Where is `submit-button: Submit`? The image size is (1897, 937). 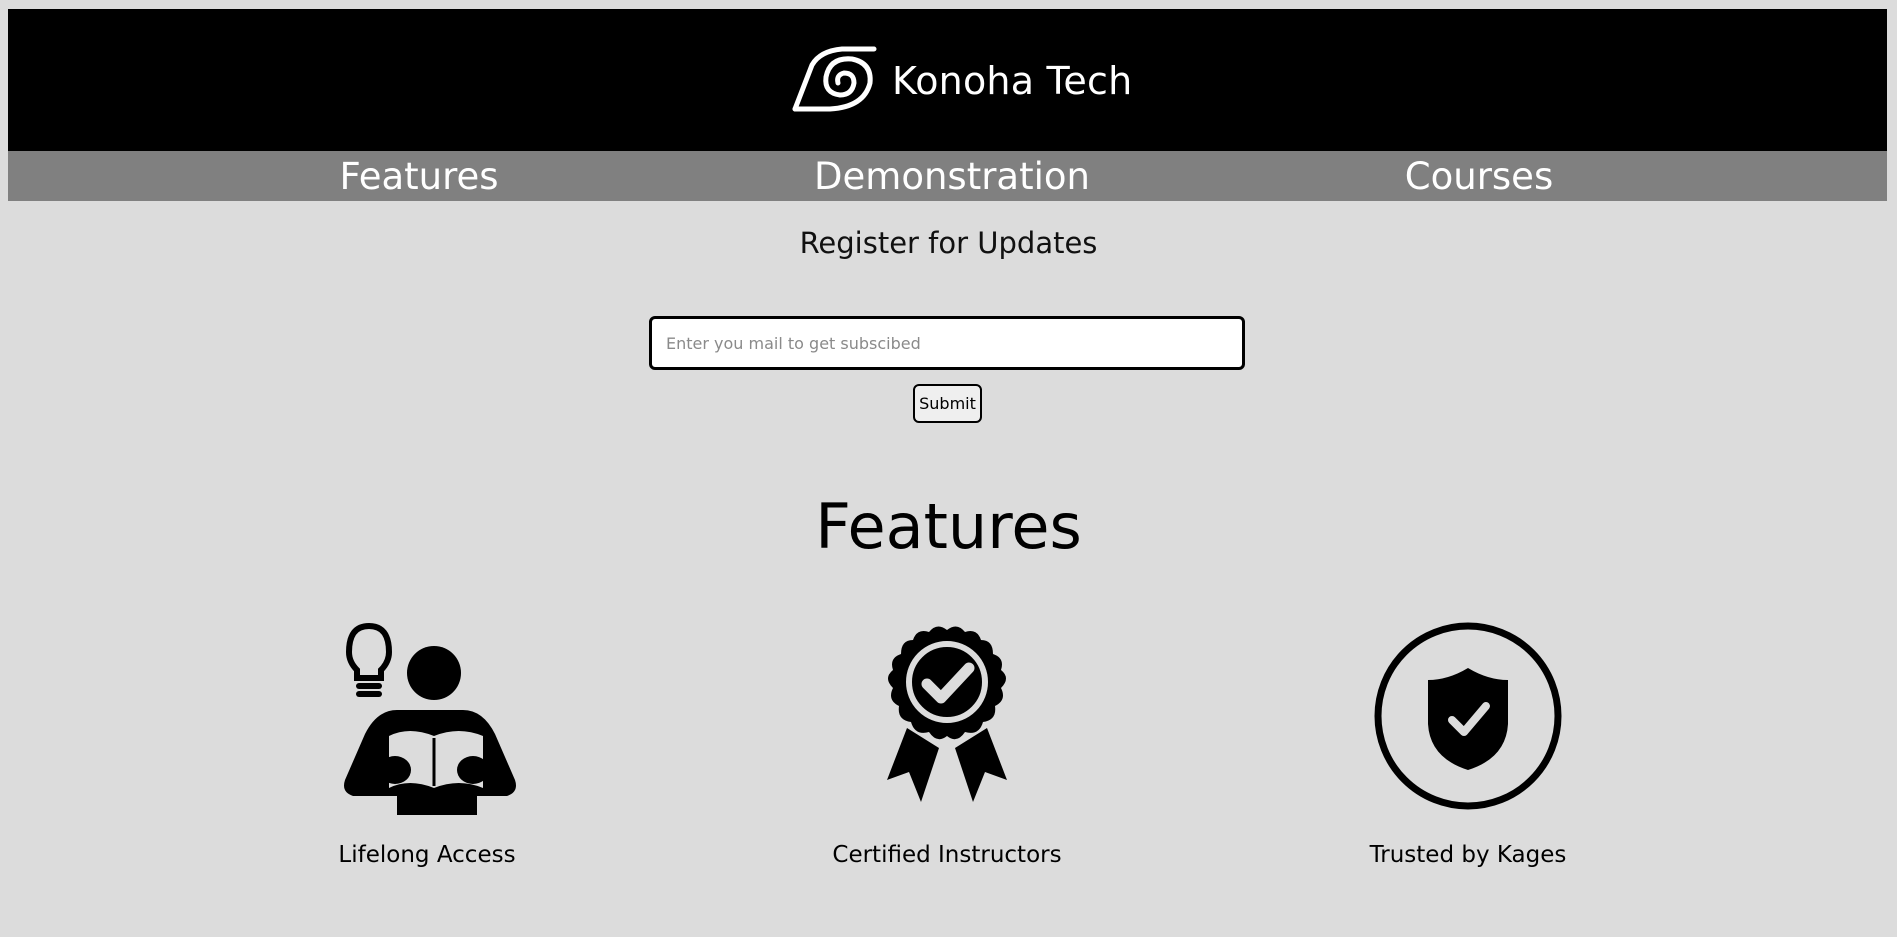
submit-button: Submit is located at coordinates (947, 403).